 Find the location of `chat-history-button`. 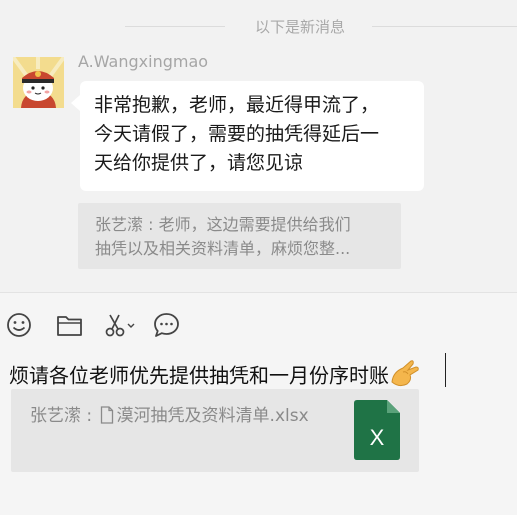

chat-history-button is located at coordinates (167, 325).